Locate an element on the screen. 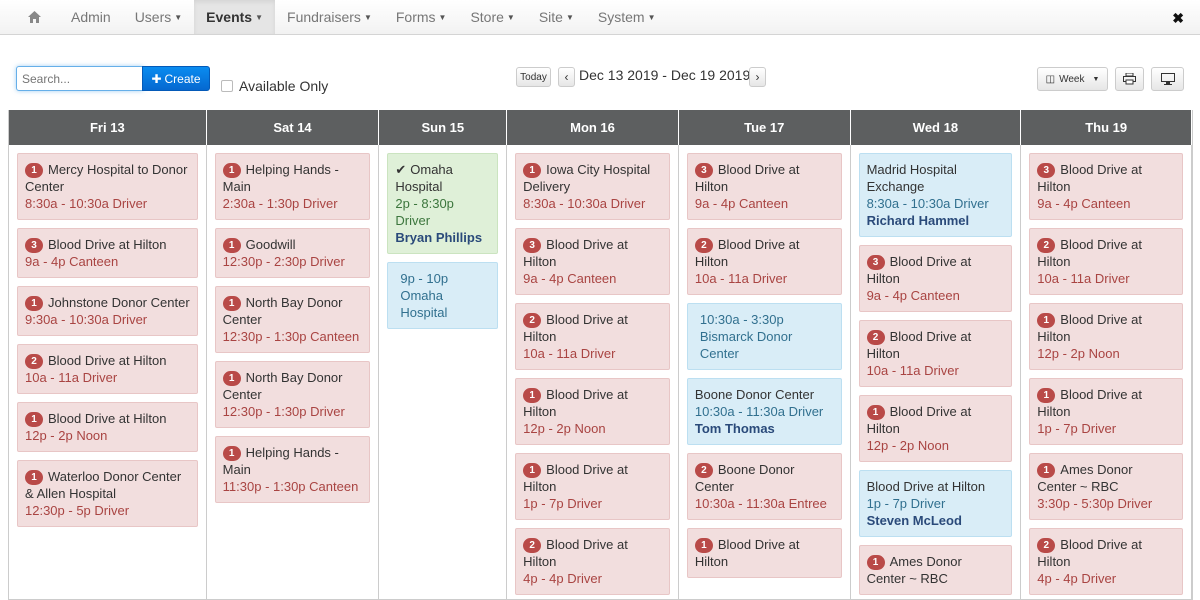 The height and width of the screenshot is (600, 1200). nav-admin: Admin is located at coordinates (91, 17).